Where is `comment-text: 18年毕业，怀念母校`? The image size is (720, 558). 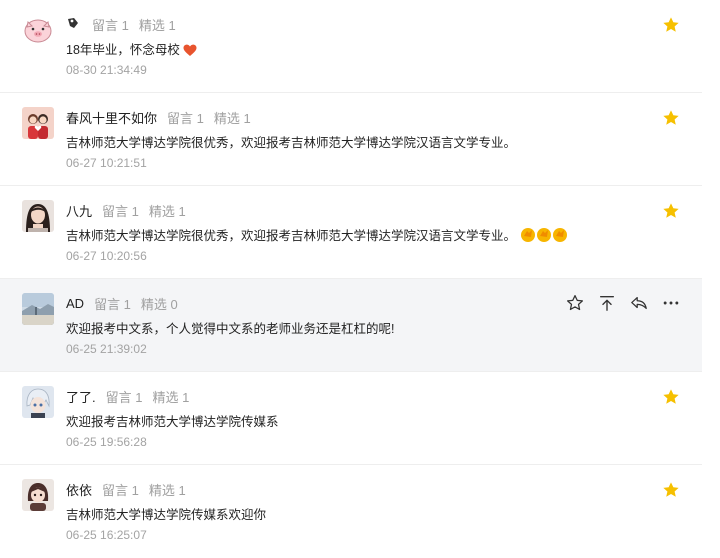
comment-text: 18年毕业，怀念母校 is located at coordinates (131, 49).